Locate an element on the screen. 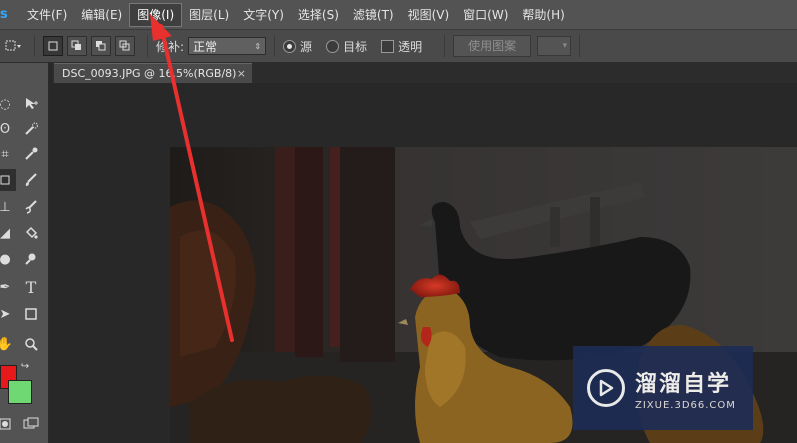  pen-tool-icon: ✒ is located at coordinates (8, 287).